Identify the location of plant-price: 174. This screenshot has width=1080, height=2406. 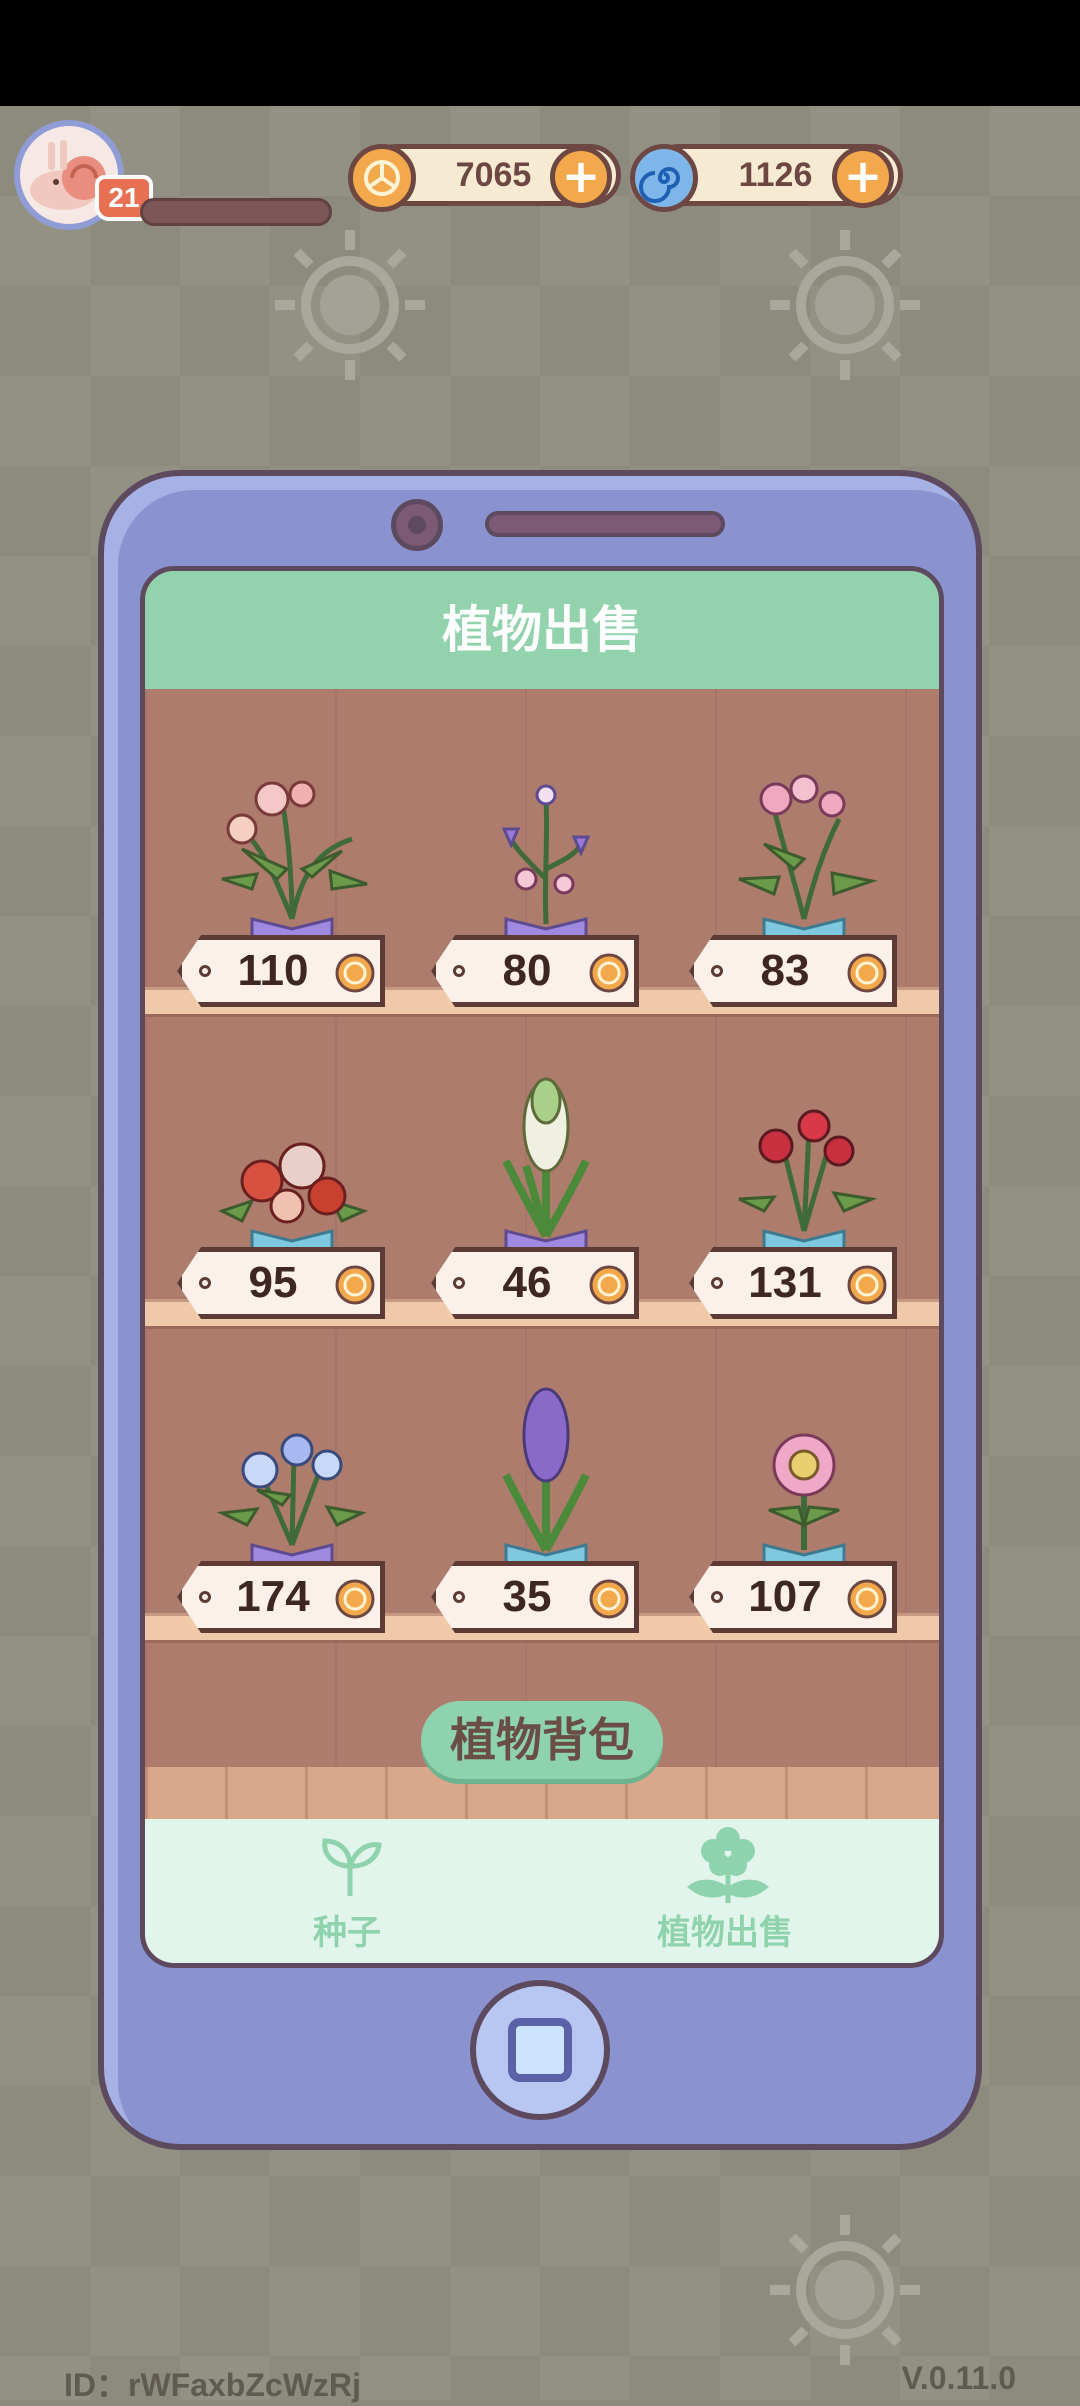
(273, 1596).